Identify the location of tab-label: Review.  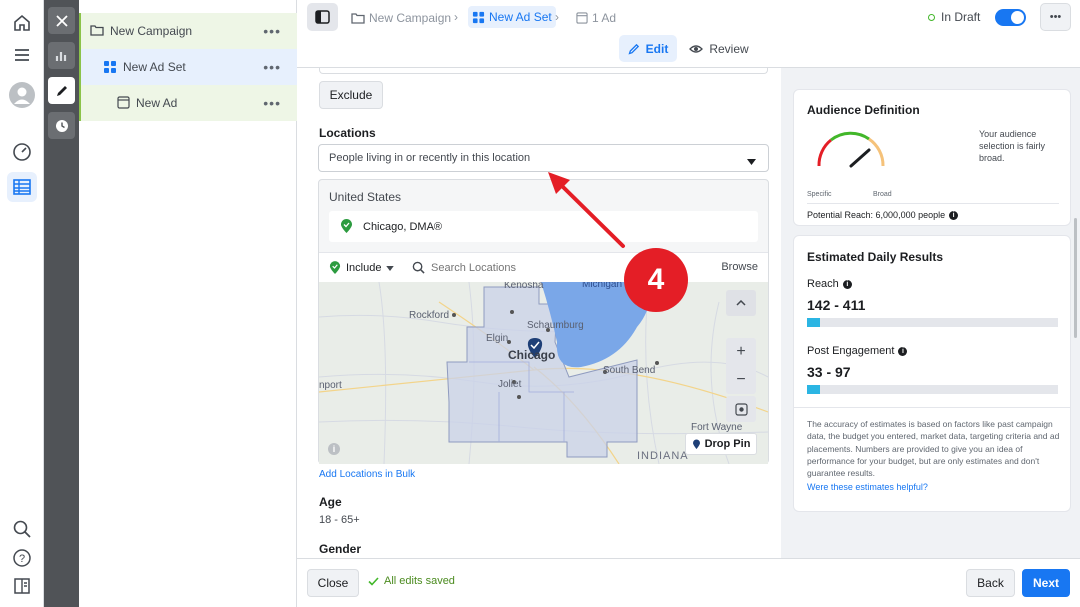
(729, 48).